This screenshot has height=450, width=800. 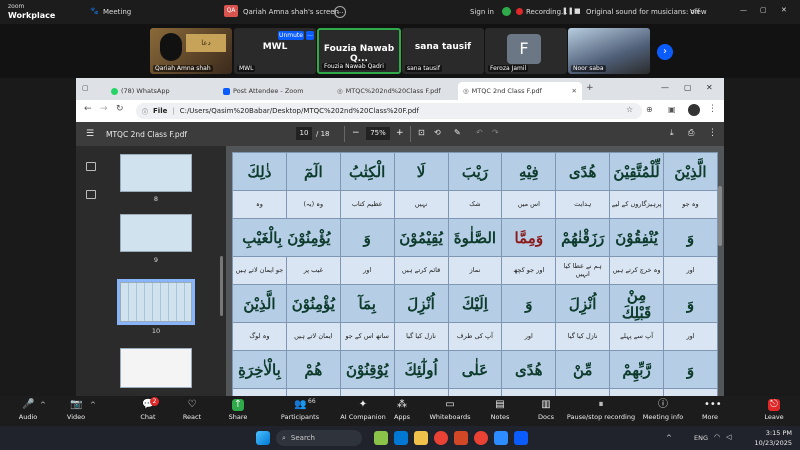 I want to click on fit-page-icon: ⊡, so click(x=421, y=132).